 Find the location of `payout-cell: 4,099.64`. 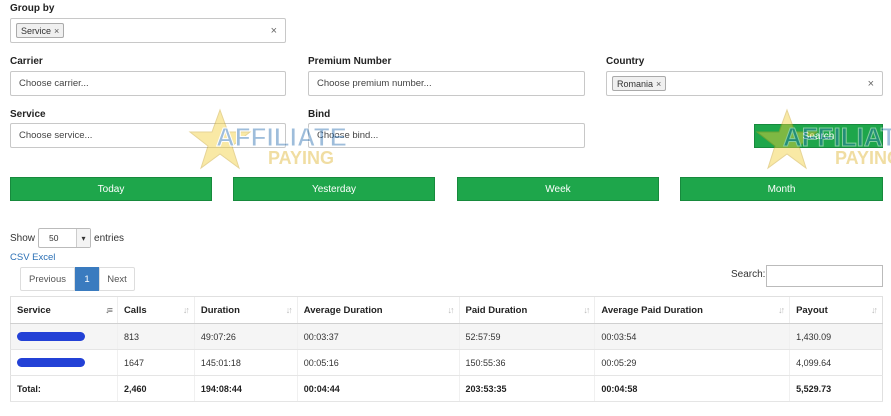

payout-cell: 4,099.64 is located at coordinates (836, 362).